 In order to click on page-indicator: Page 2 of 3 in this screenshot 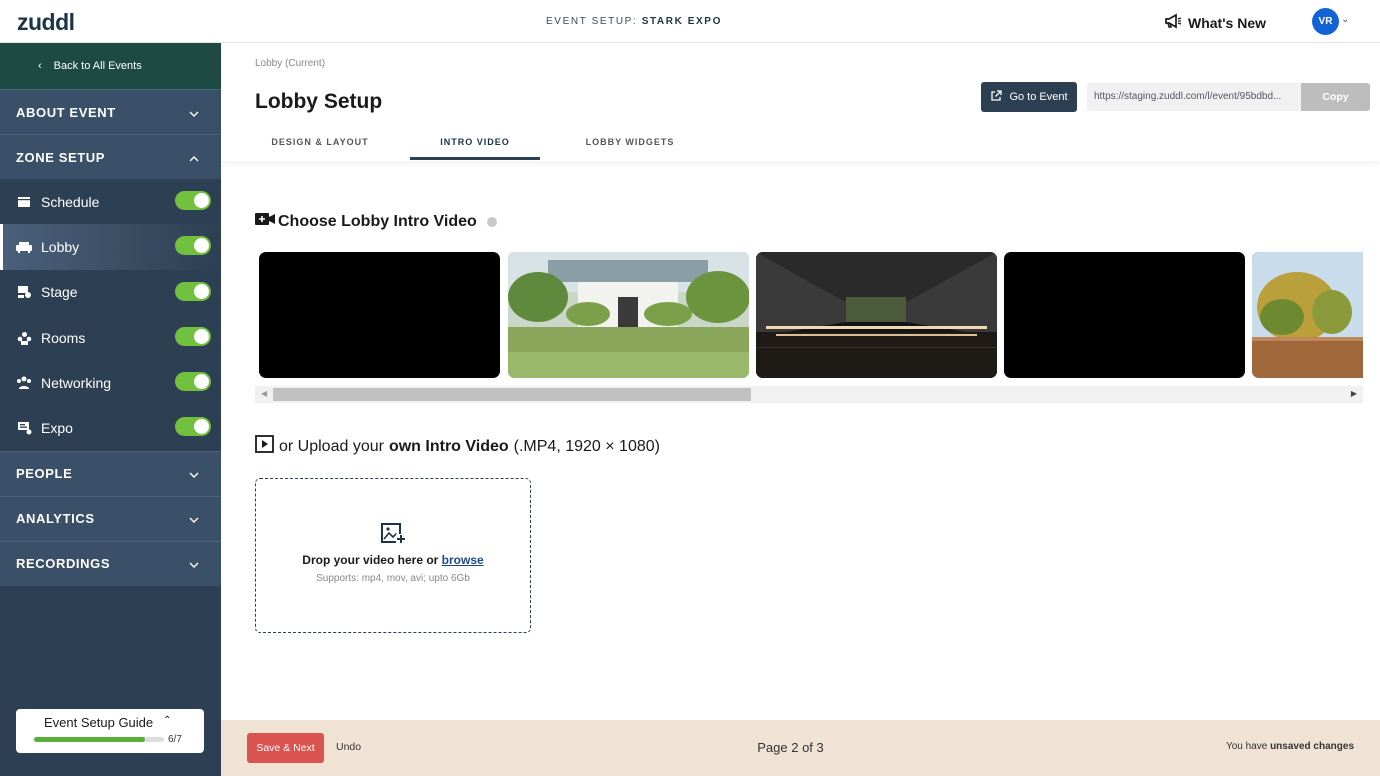, I will do `click(790, 747)`.